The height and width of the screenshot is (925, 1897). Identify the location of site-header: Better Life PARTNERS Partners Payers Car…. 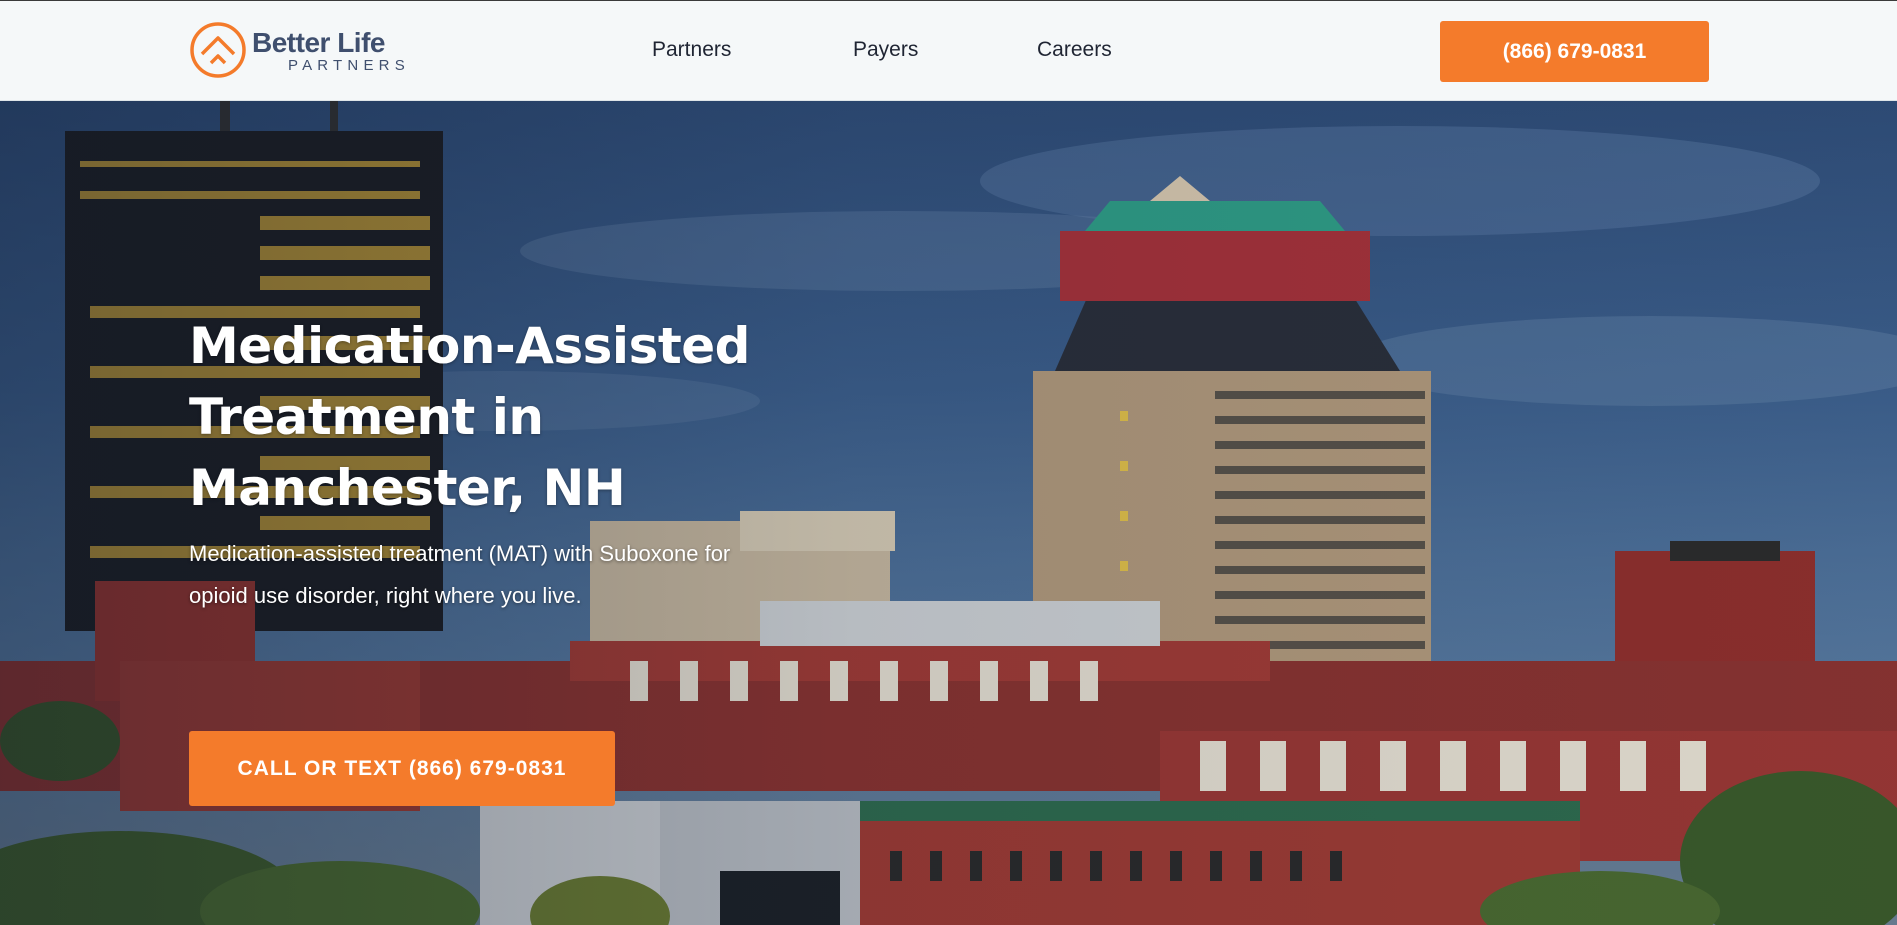
(948, 50).